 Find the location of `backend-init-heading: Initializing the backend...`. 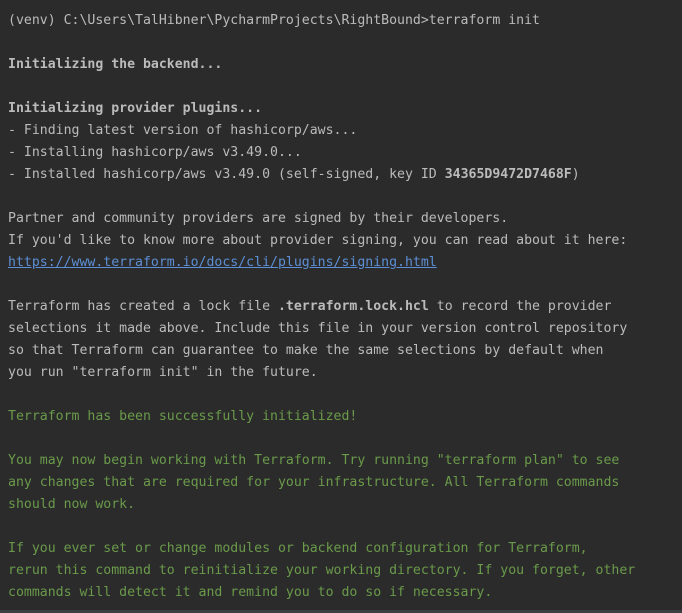

backend-init-heading: Initializing the backend... is located at coordinates (115, 64).